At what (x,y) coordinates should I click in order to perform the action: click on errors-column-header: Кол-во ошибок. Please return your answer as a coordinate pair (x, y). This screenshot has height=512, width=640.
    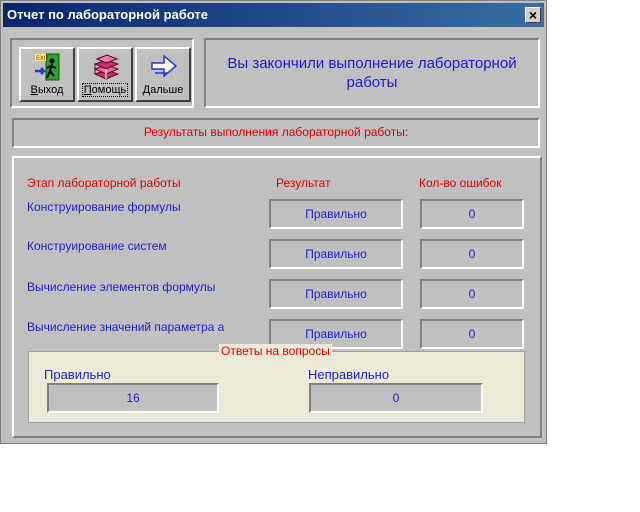
    Looking at the image, I should click on (460, 183).